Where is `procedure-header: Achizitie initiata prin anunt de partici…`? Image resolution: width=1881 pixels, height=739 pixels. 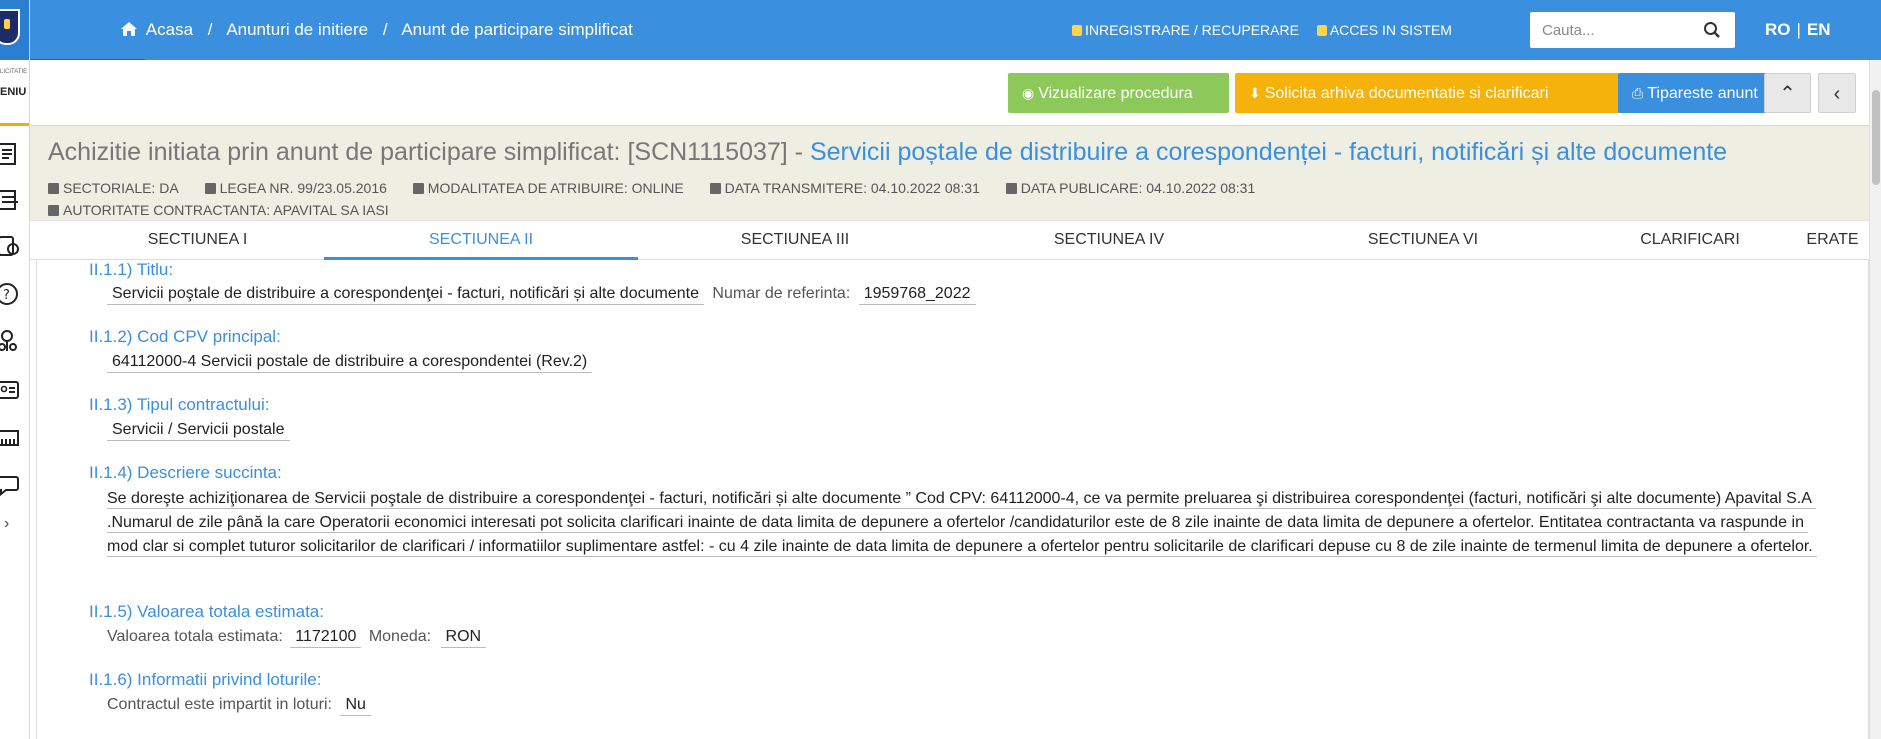 procedure-header: Achizitie initiata prin anunt de partici… is located at coordinates (955, 172).